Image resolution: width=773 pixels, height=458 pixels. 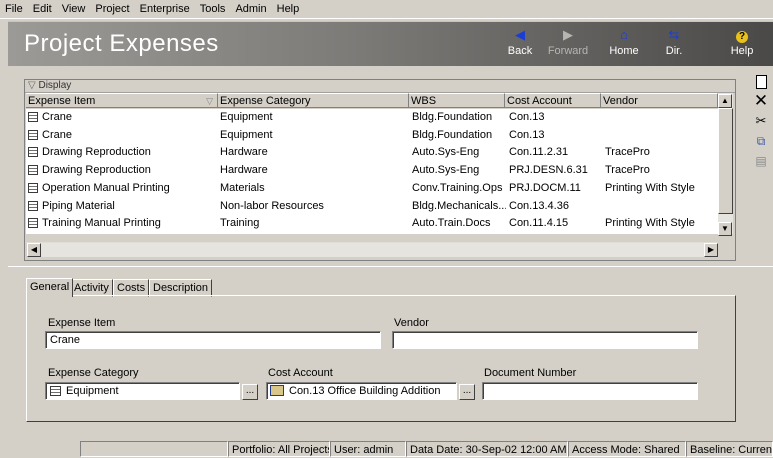 What do you see at coordinates (725, 101) in the screenshot?
I see `scroll-up-button: ▲` at bounding box center [725, 101].